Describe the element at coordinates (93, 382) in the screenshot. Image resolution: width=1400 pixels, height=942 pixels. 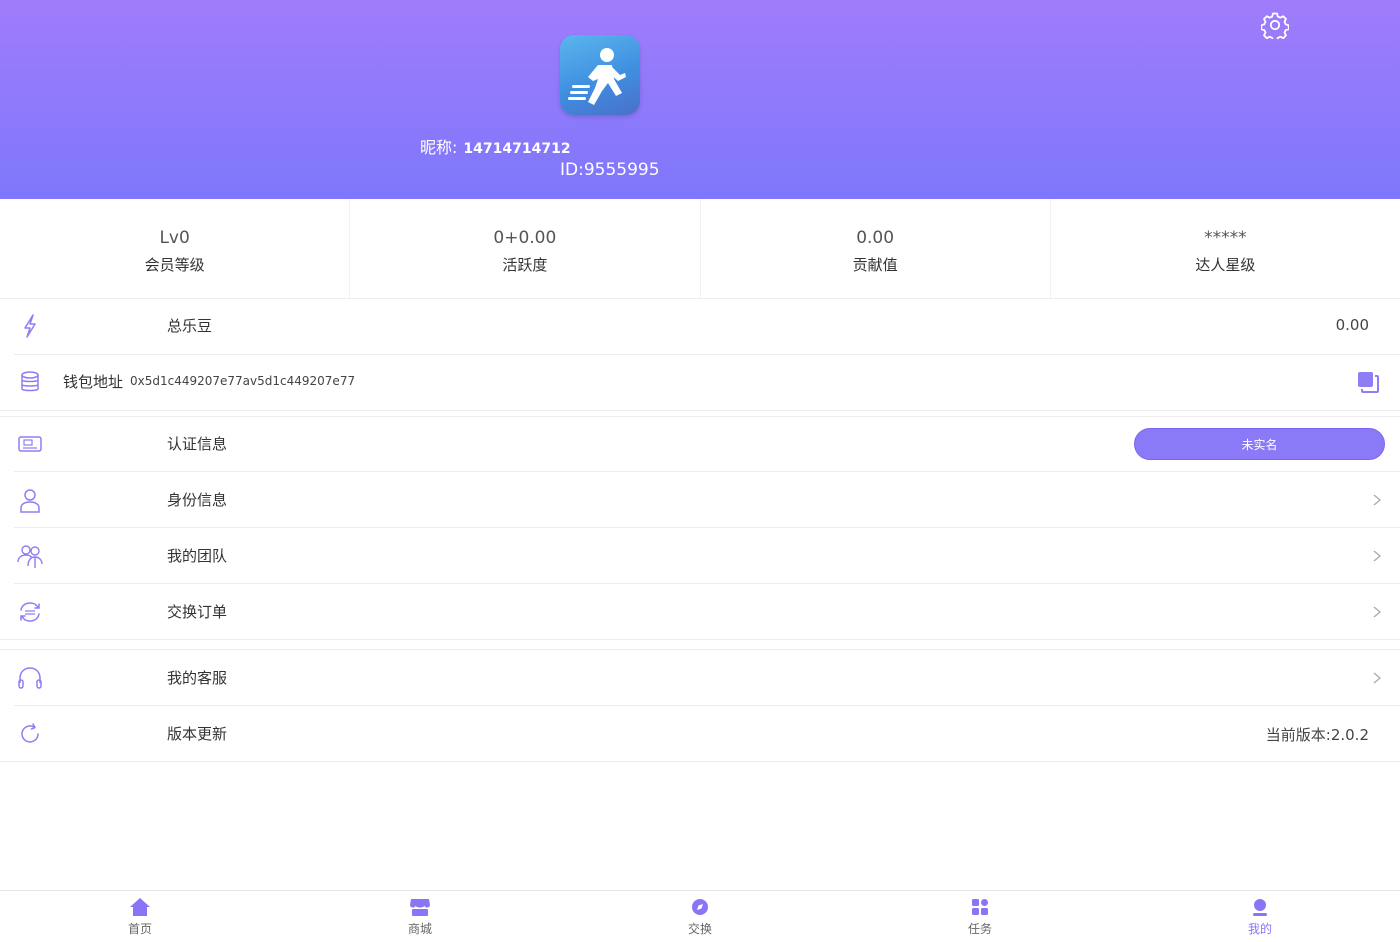
I see `wallet-label: 钱包地址` at that location.